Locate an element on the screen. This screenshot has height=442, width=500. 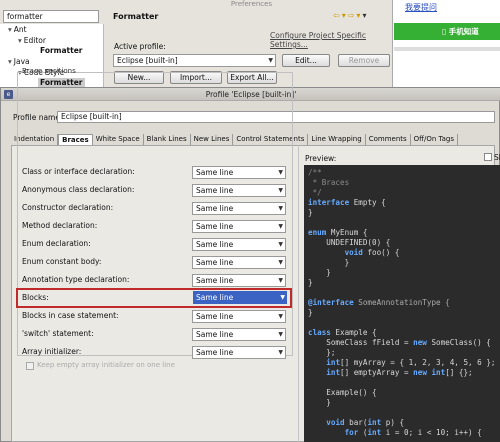
active-profile-select: Eclipse [built-in] ▼ is located at coordinates (194, 60).